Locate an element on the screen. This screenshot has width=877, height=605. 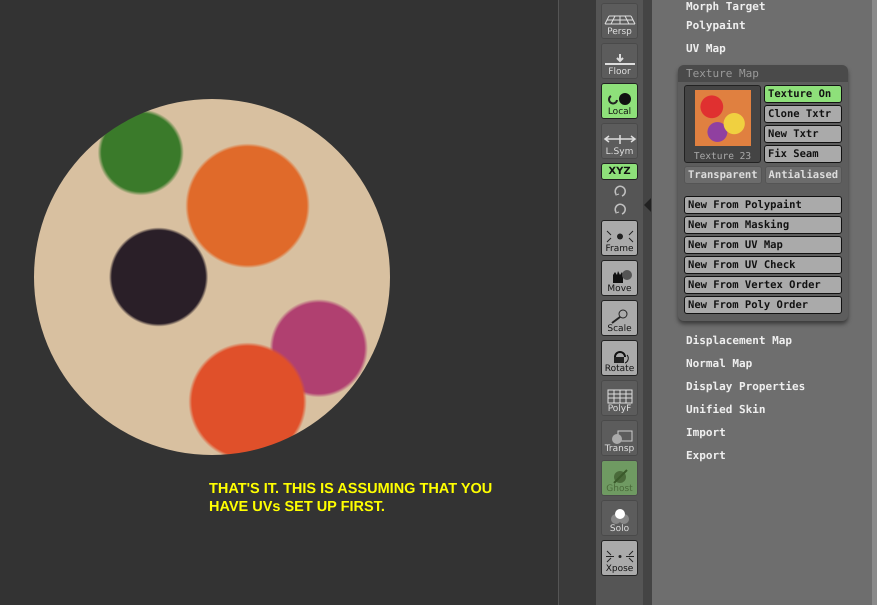
subpanel-title: Texture Map is located at coordinates (763, 73).